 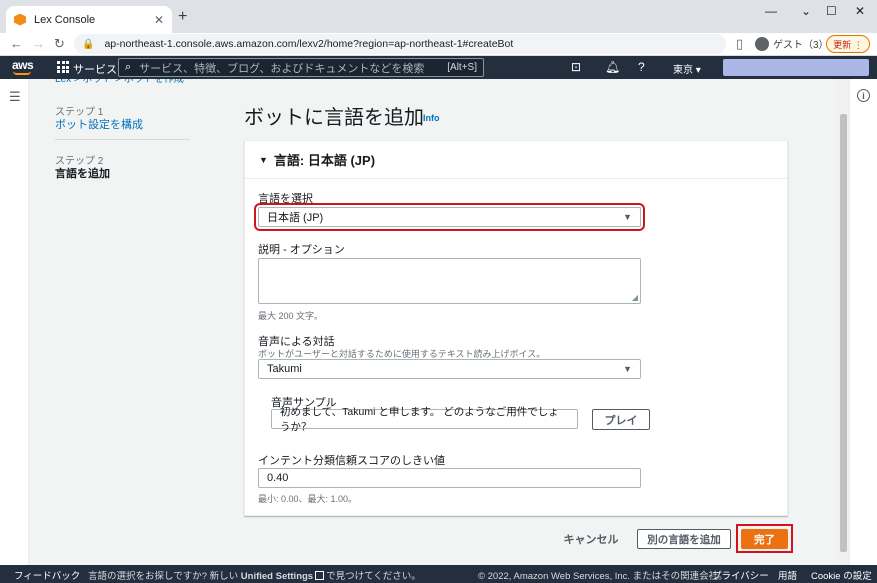 I want to click on browser-tab-bar: Lex Console ✕ + — ⌄ ☐ ✕, so click(x=438, y=16).